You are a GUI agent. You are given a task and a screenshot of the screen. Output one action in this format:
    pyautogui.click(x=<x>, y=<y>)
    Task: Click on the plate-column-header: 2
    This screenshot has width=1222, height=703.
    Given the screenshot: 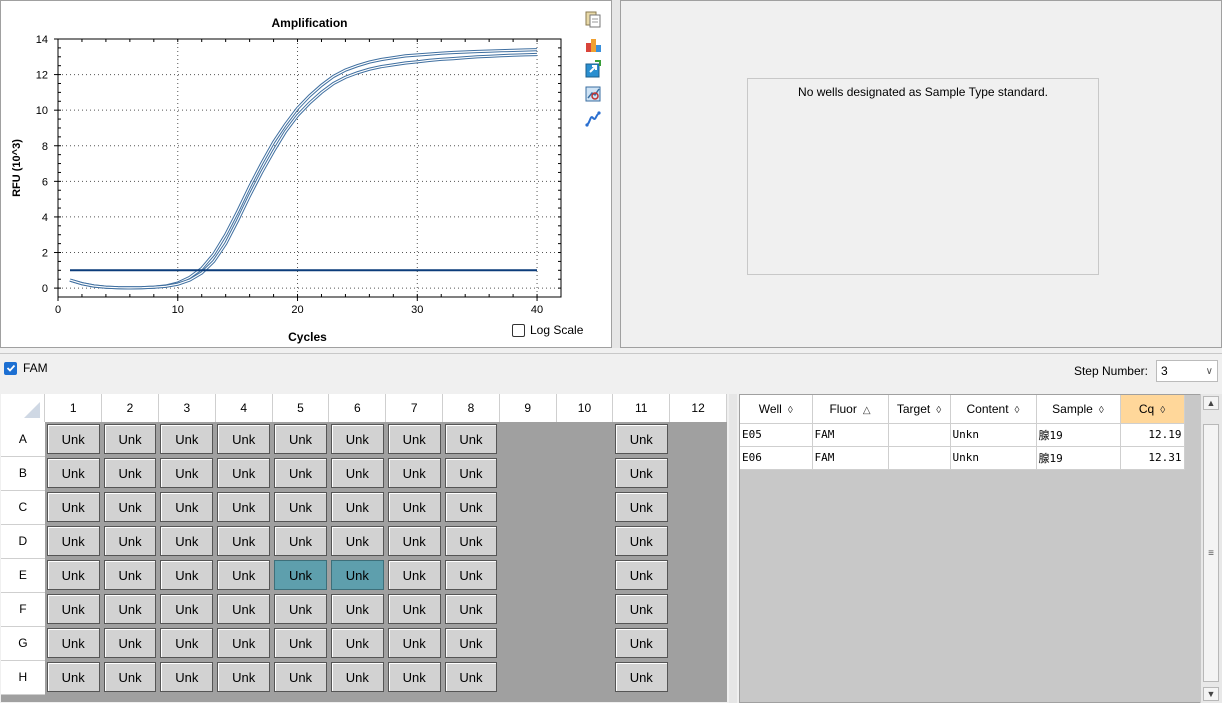 What is the action you would take?
    pyautogui.click(x=130, y=408)
    